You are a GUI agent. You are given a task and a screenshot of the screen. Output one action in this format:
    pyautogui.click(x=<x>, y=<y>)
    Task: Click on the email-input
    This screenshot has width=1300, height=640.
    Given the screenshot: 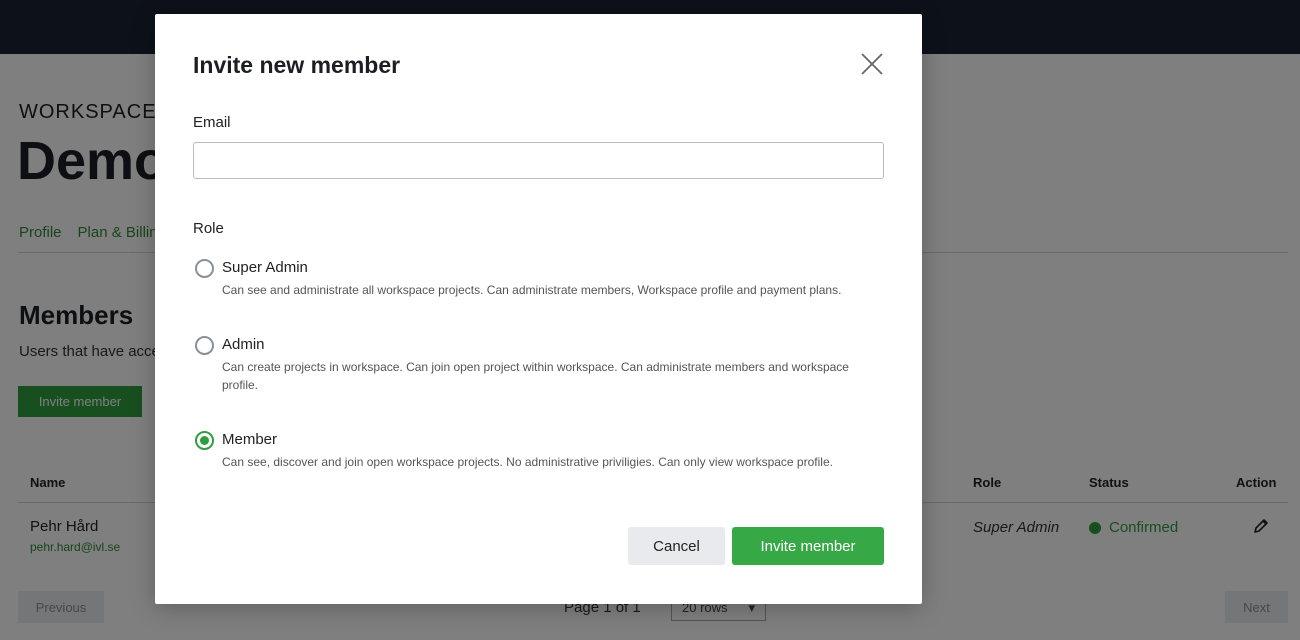 What is the action you would take?
    pyautogui.click(x=538, y=160)
    